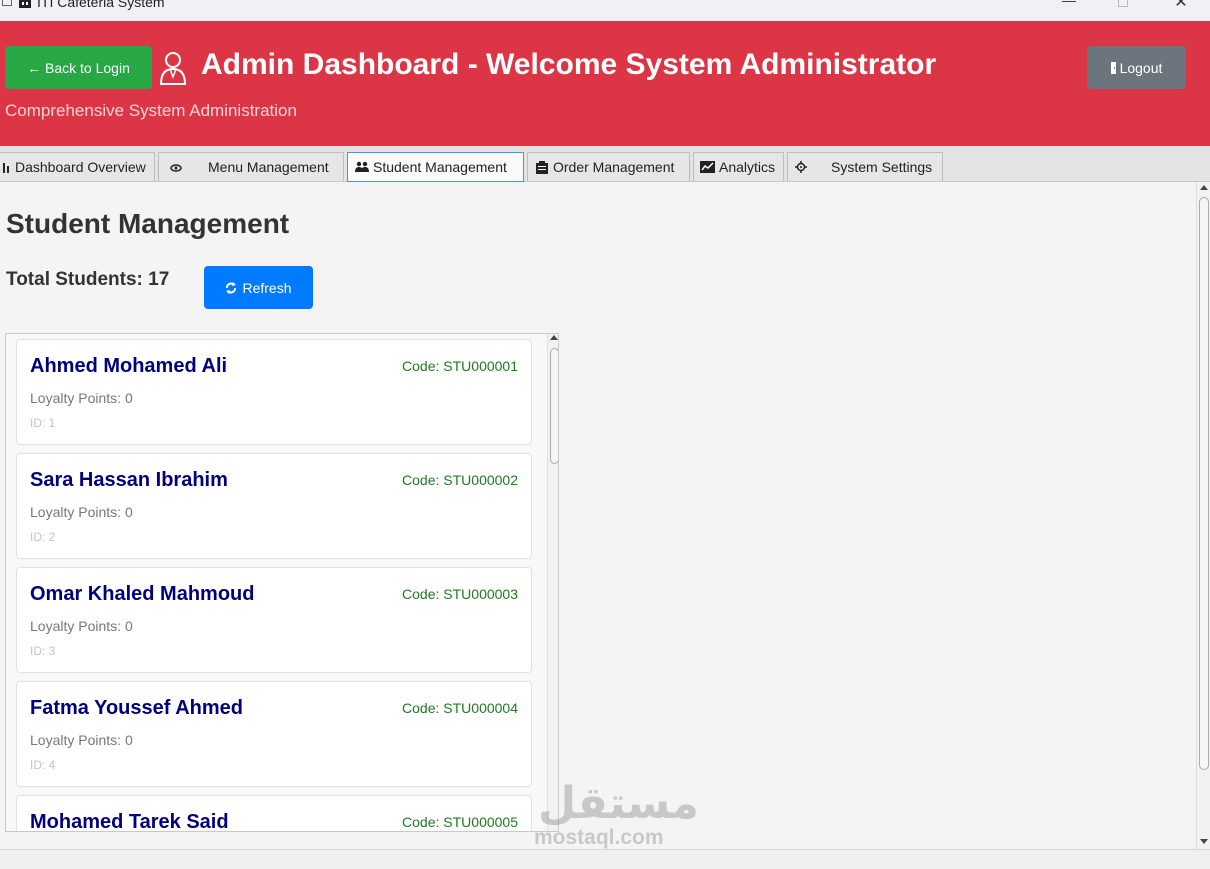 This screenshot has height=869, width=1210. What do you see at coordinates (88, 279) in the screenshot?
I see `total-students-label: Total Students: 17` at bounding box center [88, 279].